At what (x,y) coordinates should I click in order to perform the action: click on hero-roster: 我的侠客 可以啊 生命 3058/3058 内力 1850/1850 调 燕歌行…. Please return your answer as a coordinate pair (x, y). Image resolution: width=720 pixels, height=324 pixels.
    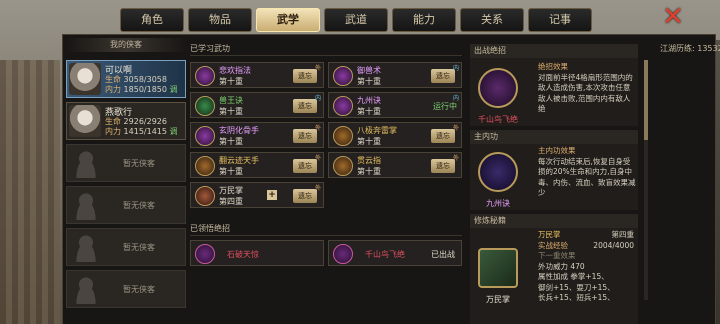
    Looking at the image, I should click on (126, 173).